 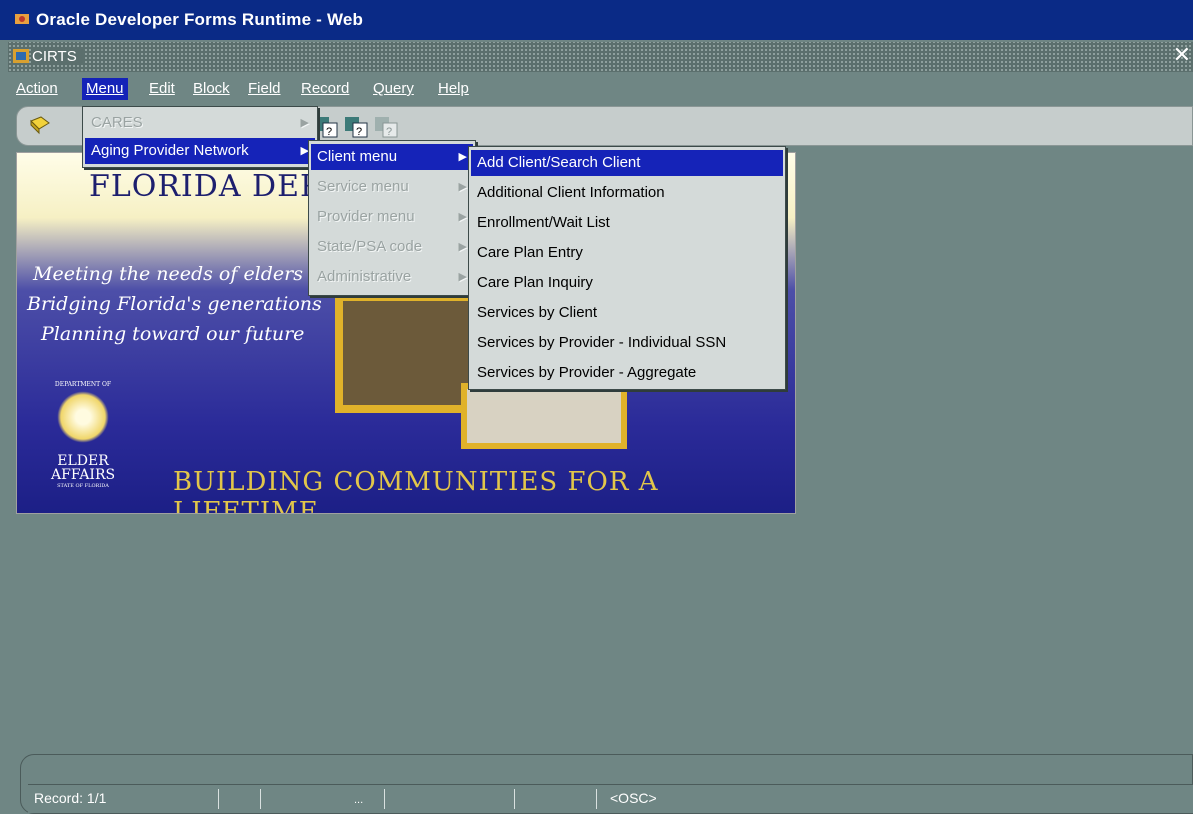 I want to click on menu-item-service-menu: Service menu ▶, so click(x=392, y=187).